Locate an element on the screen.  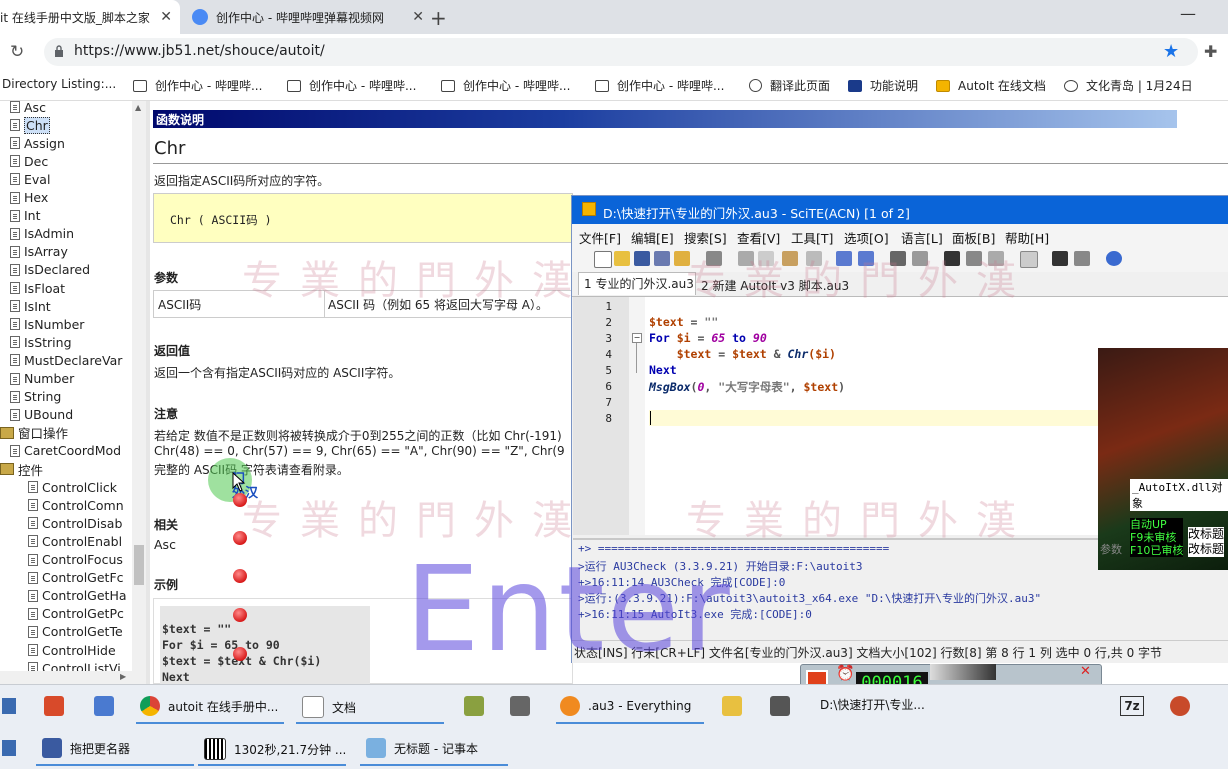
tree-item: ControlDisab is located at coordinates (75, 523).